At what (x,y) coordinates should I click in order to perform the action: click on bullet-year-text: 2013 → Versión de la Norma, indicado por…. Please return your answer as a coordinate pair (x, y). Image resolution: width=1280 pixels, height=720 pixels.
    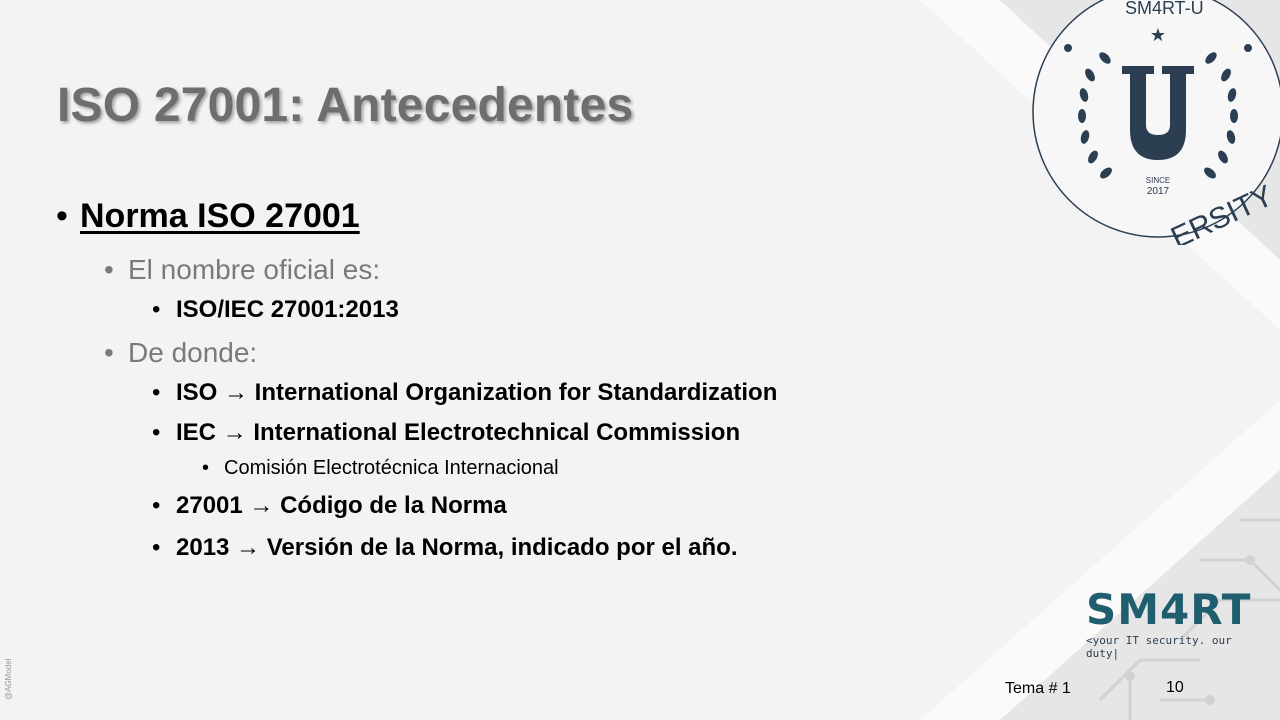
    Looking at the image, I should click on (457, 547).